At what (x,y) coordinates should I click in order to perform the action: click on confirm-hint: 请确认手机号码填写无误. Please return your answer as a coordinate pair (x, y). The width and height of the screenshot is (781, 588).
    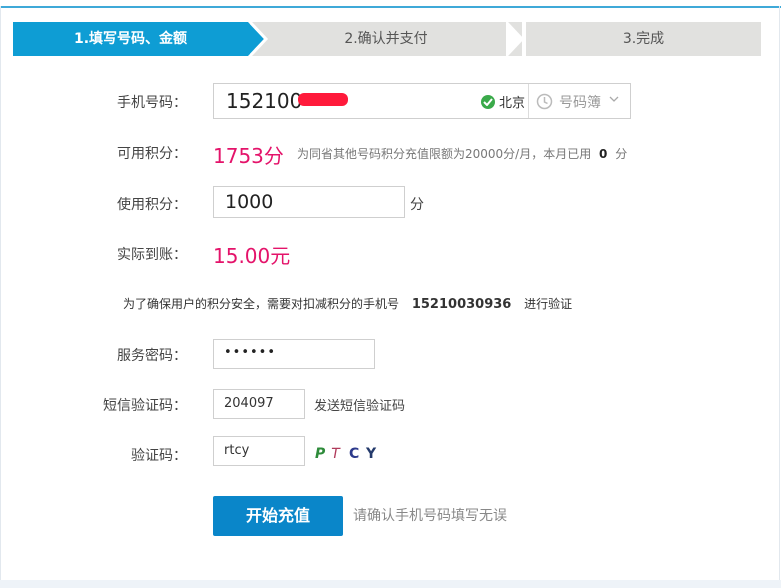
    Looking at the image, I should click on (430, 516).